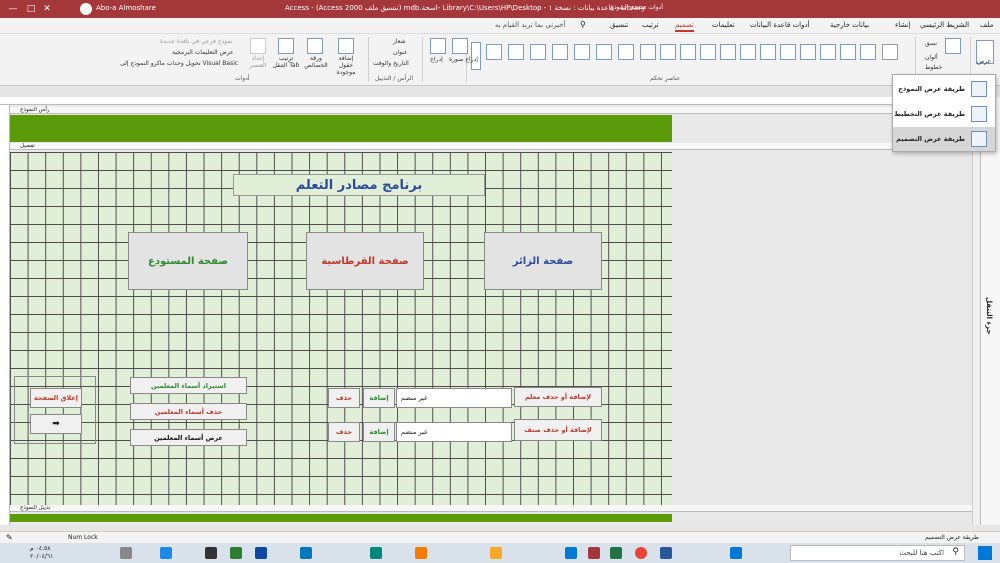 The image size is (1000, 563). I want to click on select-pointer-icon, so click(890, 52).